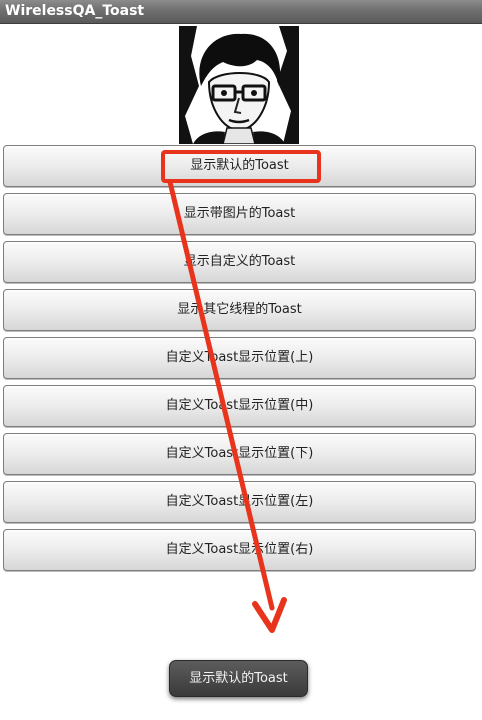  Describe the element at coordinates (239, 454) in the screenshot. I see `toast-position-bottom-button: 自定义Toast显示位置(下)` at that location.